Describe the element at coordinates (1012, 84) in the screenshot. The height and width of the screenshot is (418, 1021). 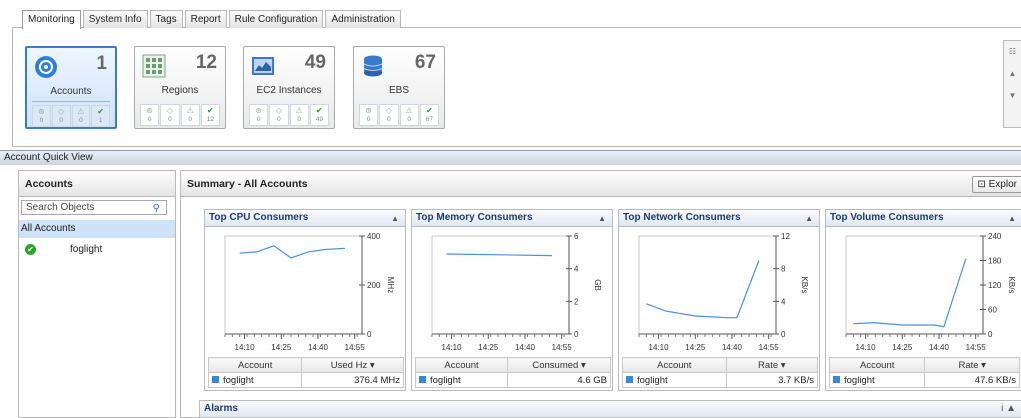
I see `tile-scroll-controls: ☷ ▲ ▼` at that location.